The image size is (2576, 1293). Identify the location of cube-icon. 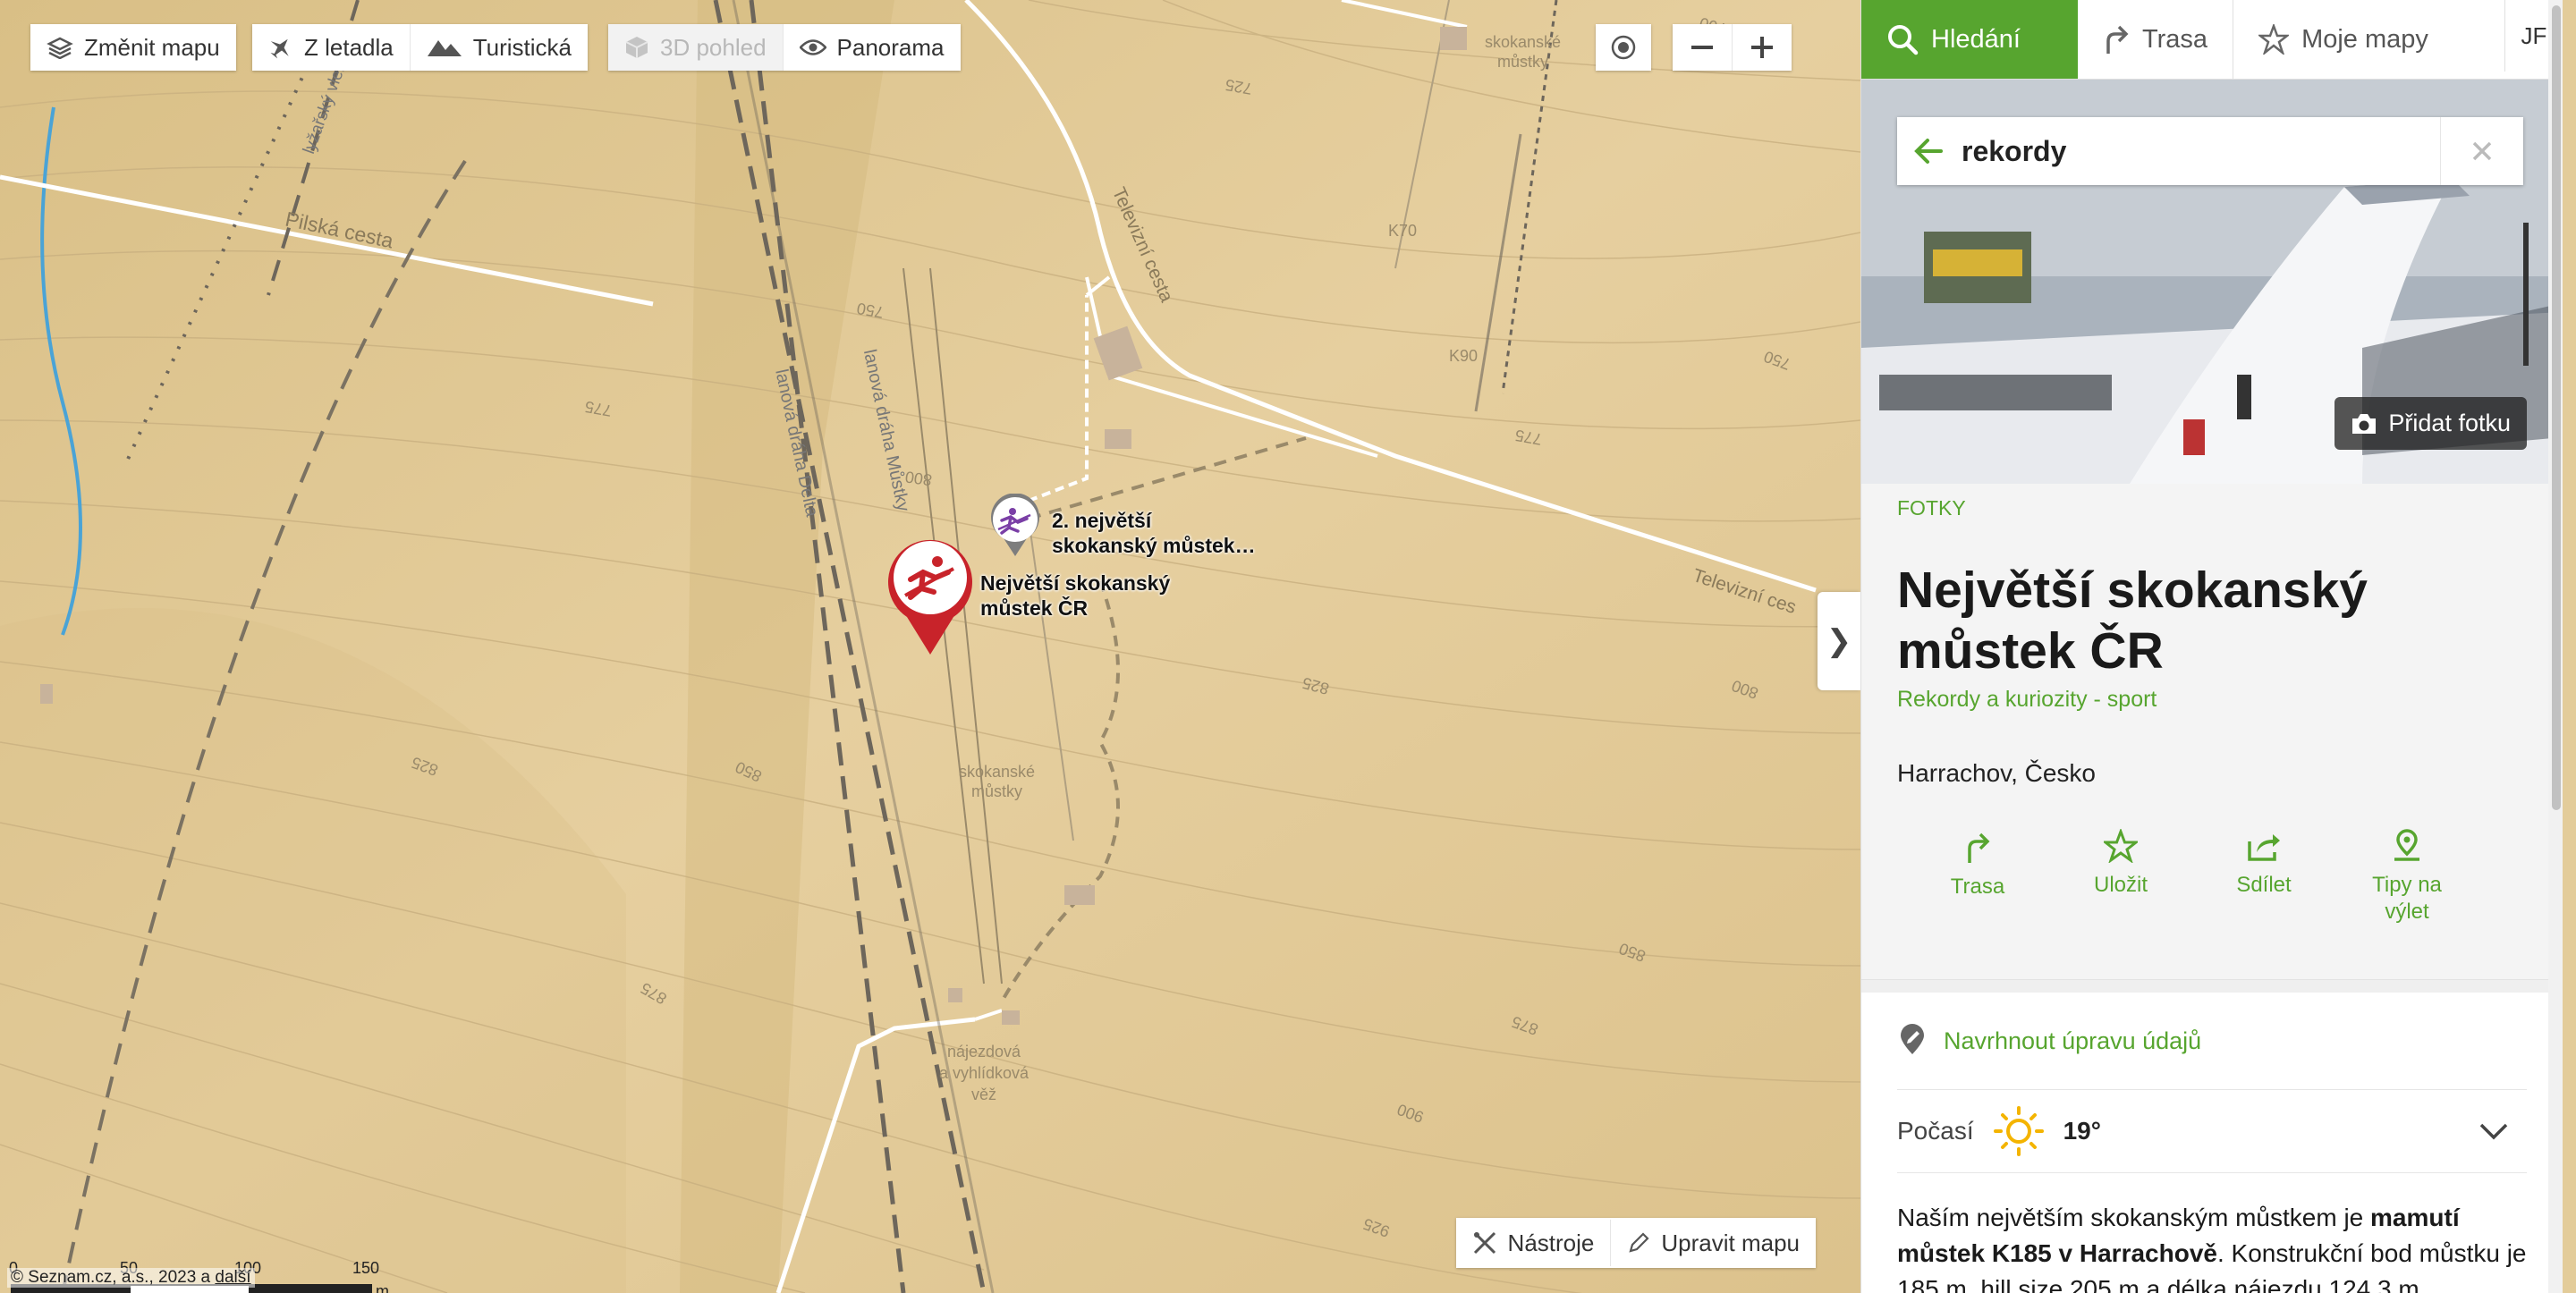
(636, 48).